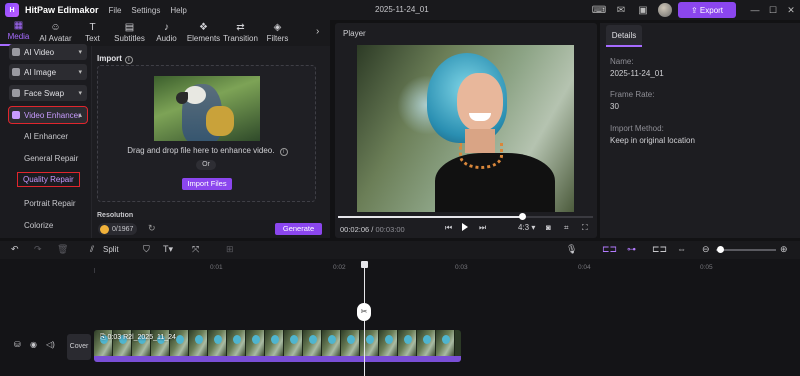 The width and height of the screenshot is (800, 376). What do you see at coordinates (18, 25) in the screenshot?
I see `media-icon: ▦` at bounding box center [18, 25].